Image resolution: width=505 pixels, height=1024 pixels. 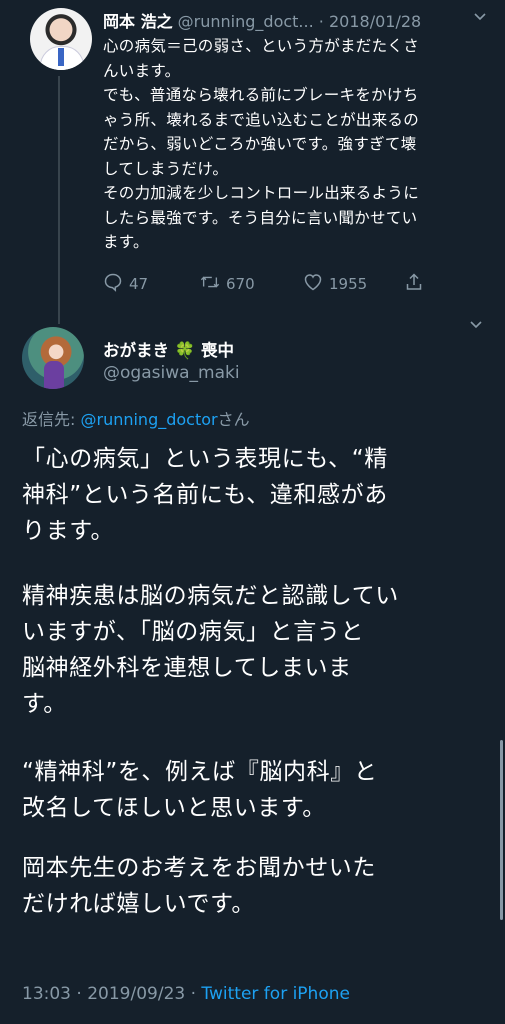 I want to click on text-line: んいます。, so click(x=142, y=70).